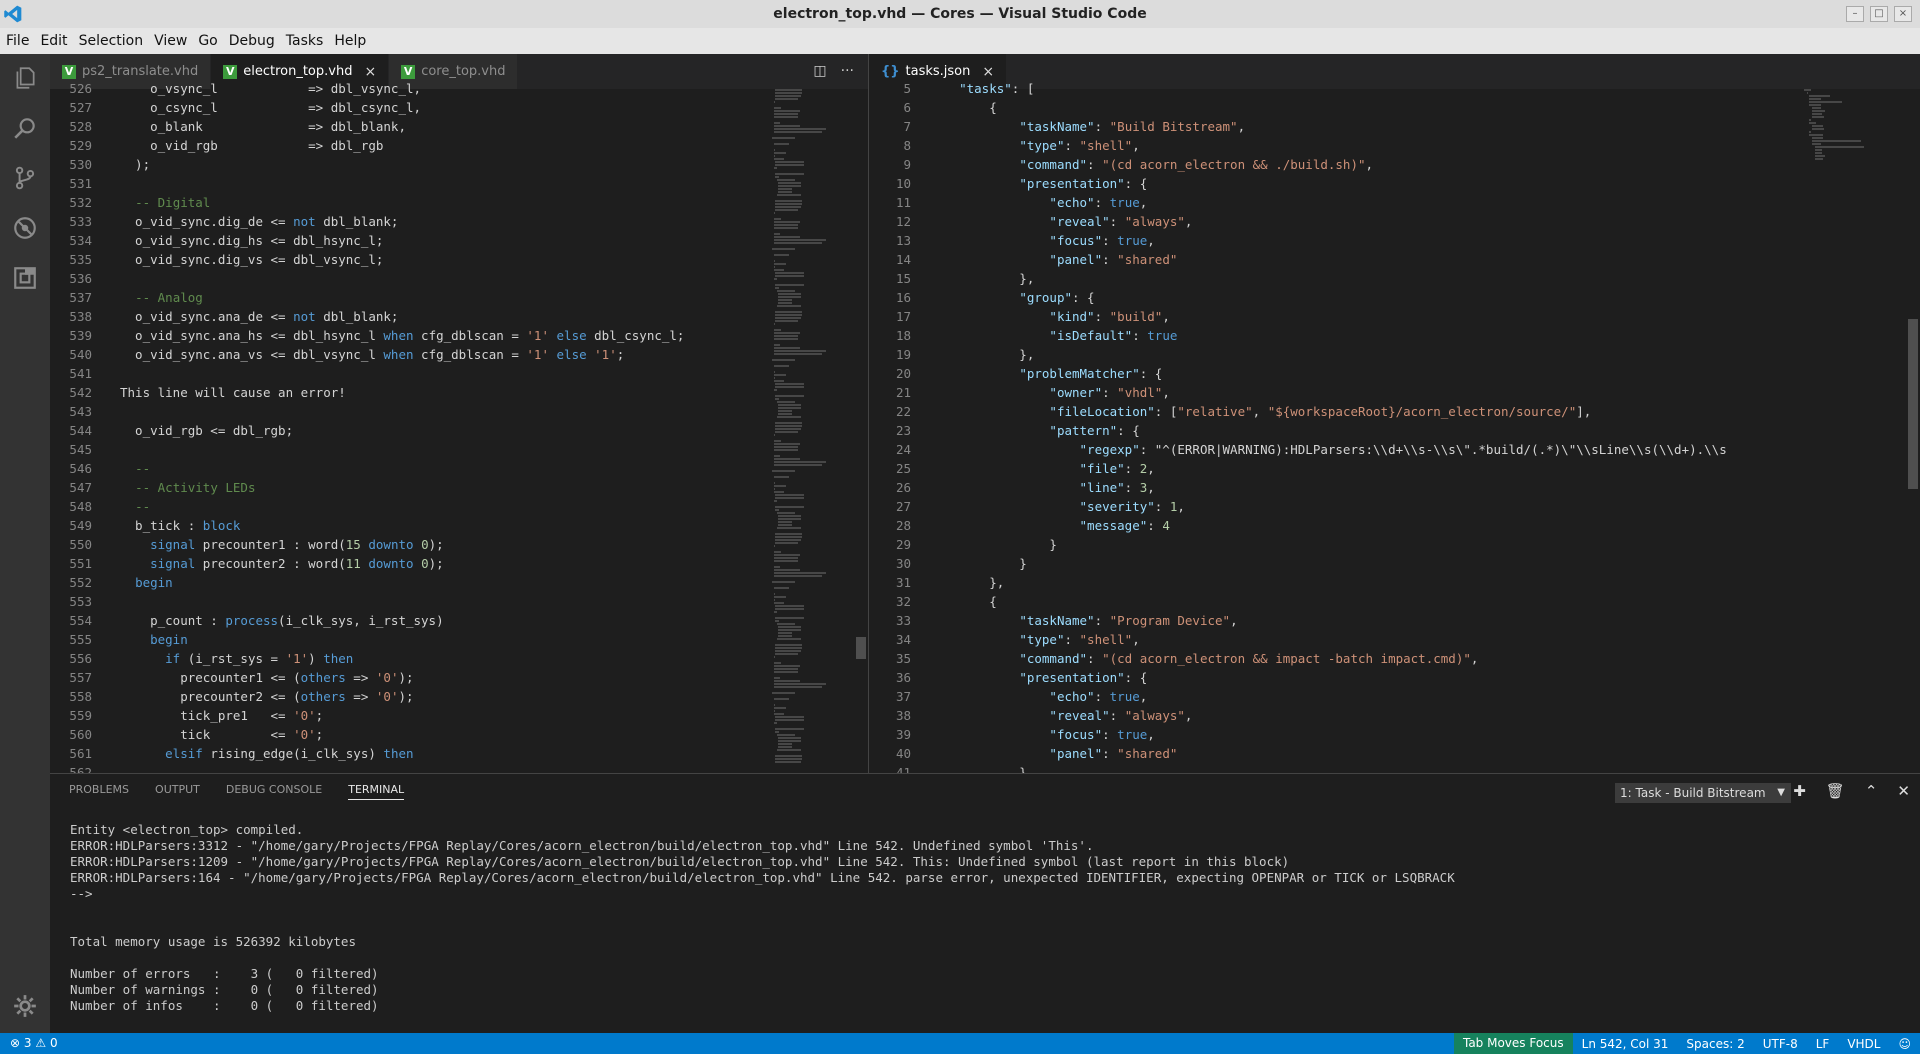 The width and height of the screenshot is (1920, 1054). Describe the element at coordinates (1799, 791) in the screenshot. I see `new-terminal-icon: ✚` at that location.